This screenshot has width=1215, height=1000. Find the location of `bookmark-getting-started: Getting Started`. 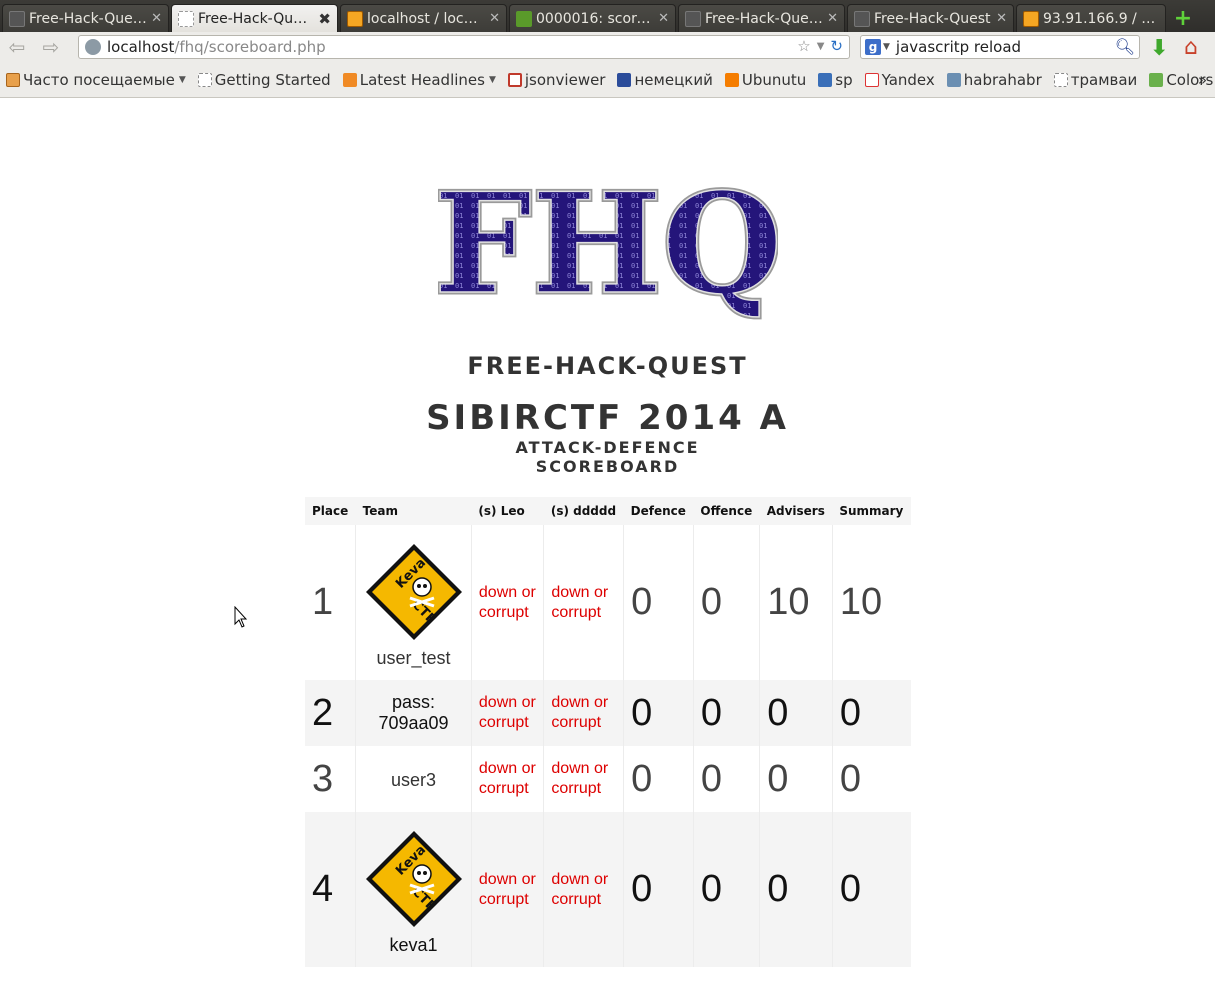

bookmark-getting-started: Getting Started is located at coordinates (264, 80).